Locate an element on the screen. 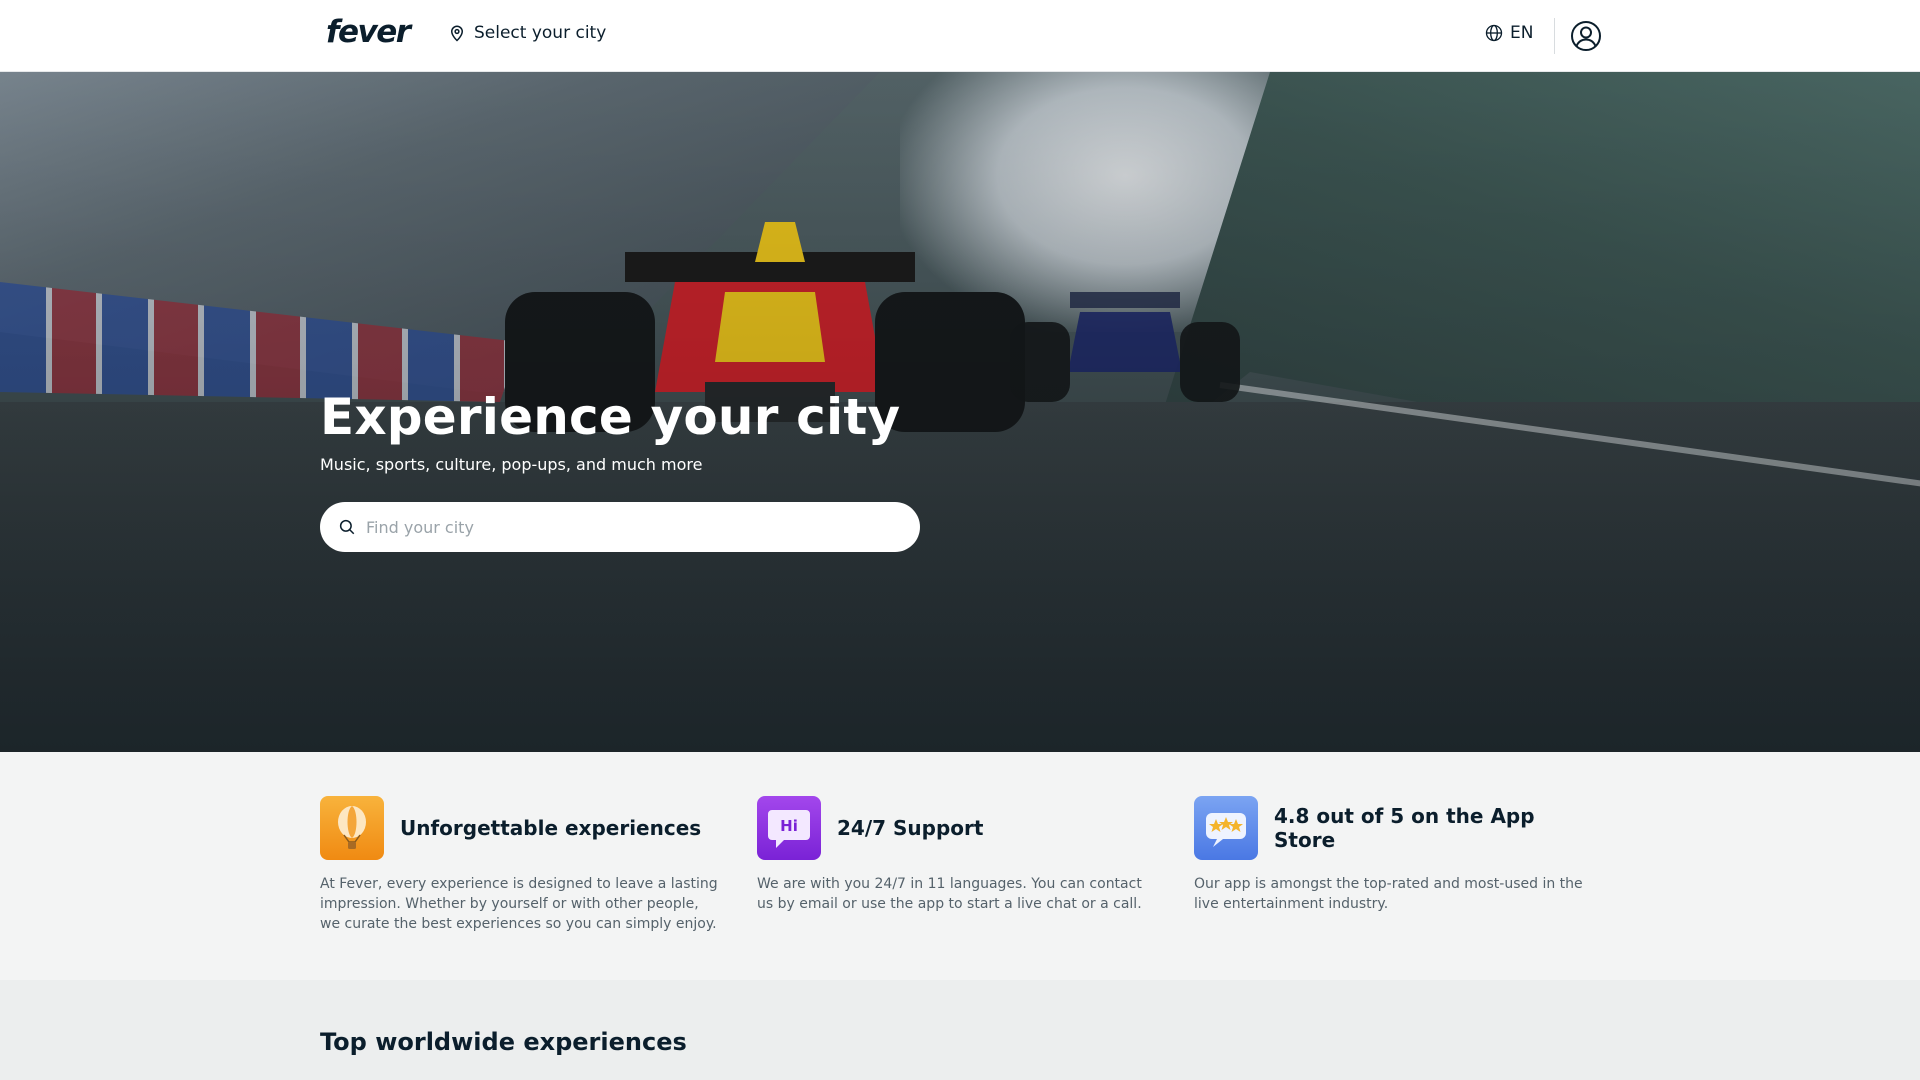 This screenshot has height=1080, width=1920. language-selector: EN is located at coordinates (1508, 33).